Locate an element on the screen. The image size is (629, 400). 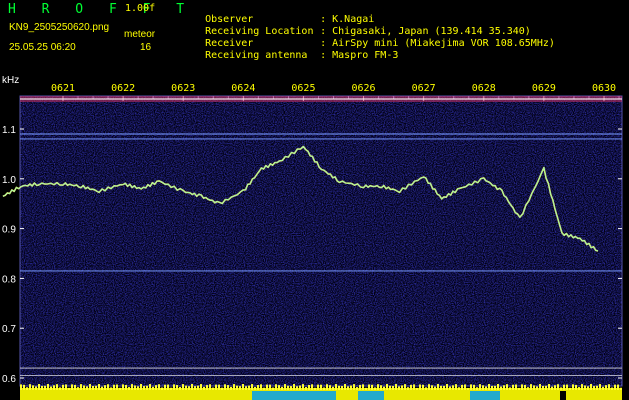
y-tick-label: 0.8 is located at coordinates (9, 279).